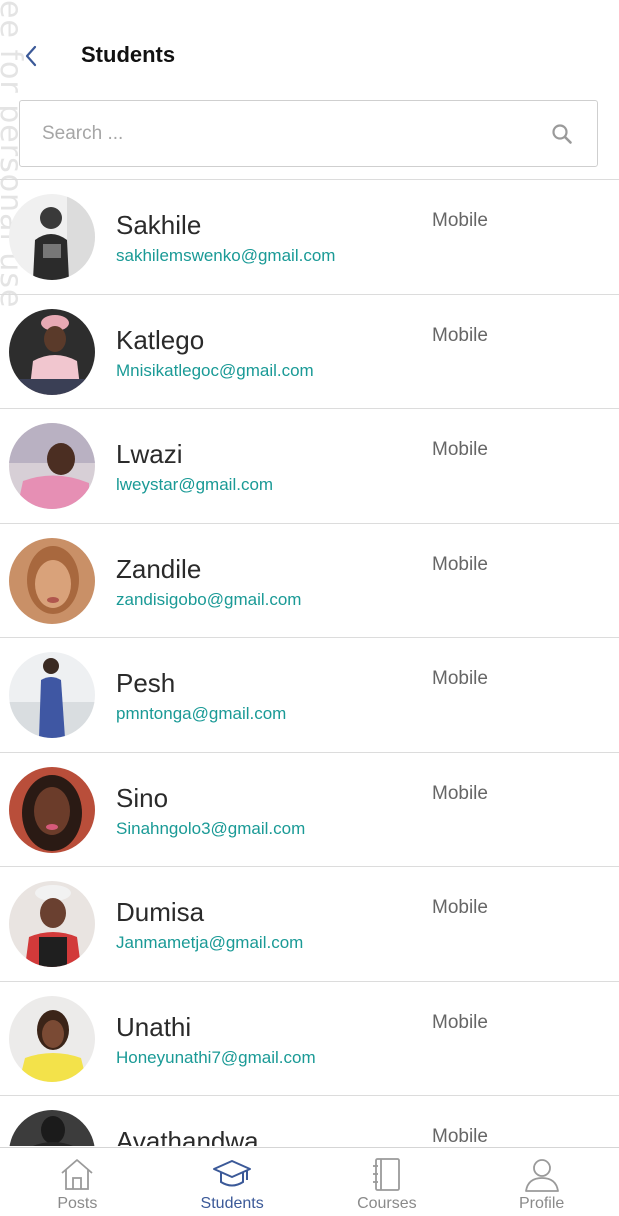 This screenshot has width=619, height=1216. Describe the element at coordinates (211, 828) in the screenshot. I see `student-email: Sinahngolo3@gmail.com` at that location.